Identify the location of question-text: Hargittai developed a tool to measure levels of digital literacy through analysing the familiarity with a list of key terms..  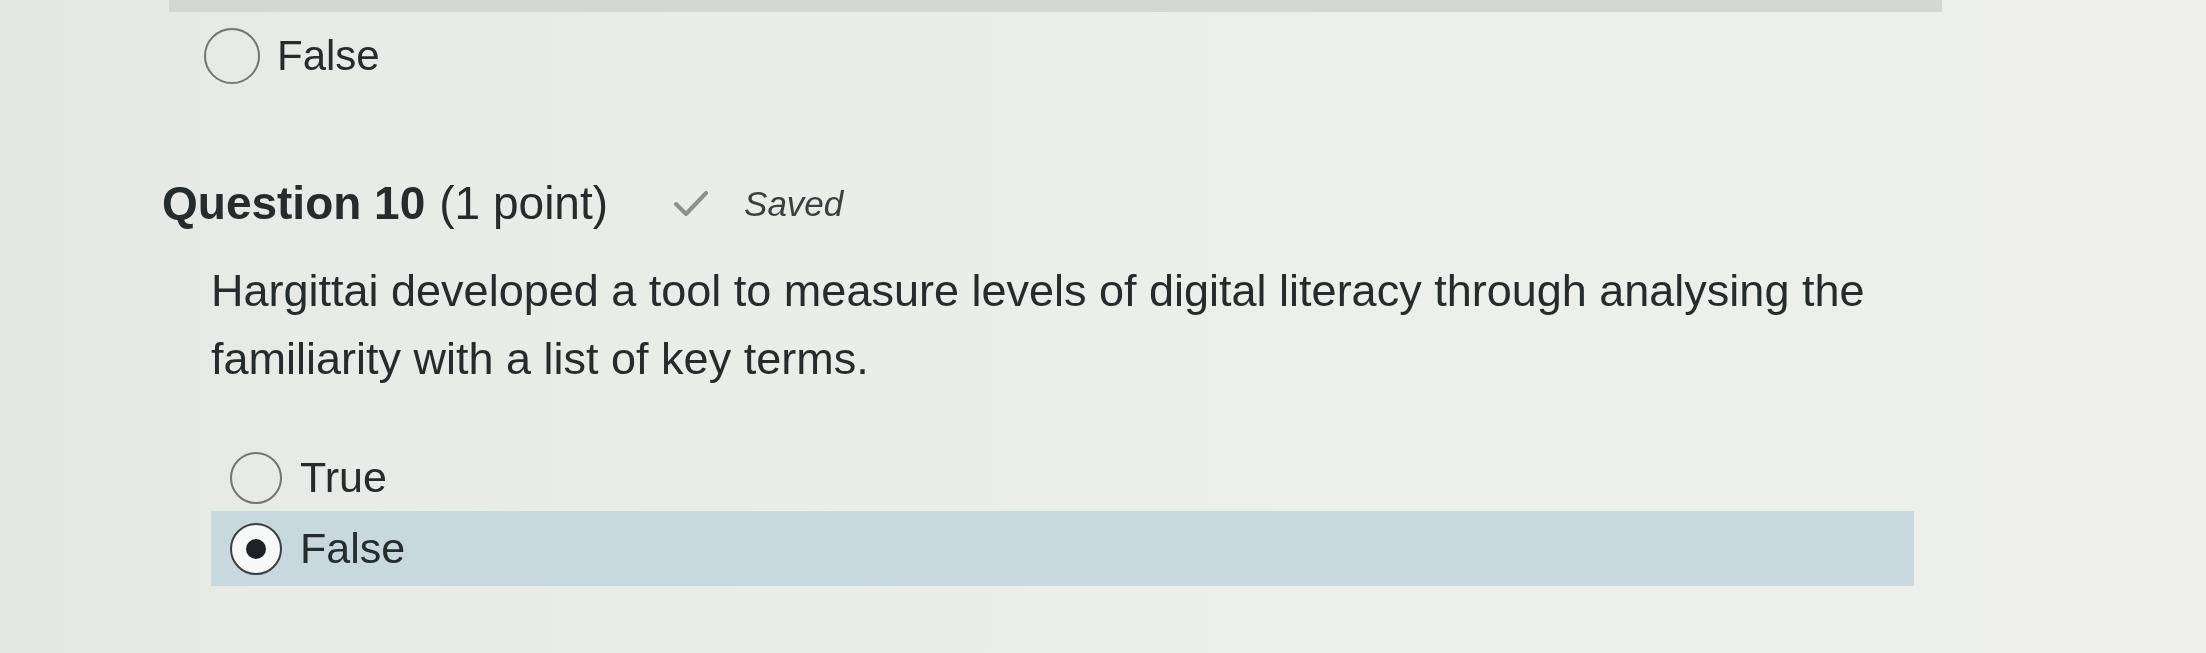
(1038, 325).